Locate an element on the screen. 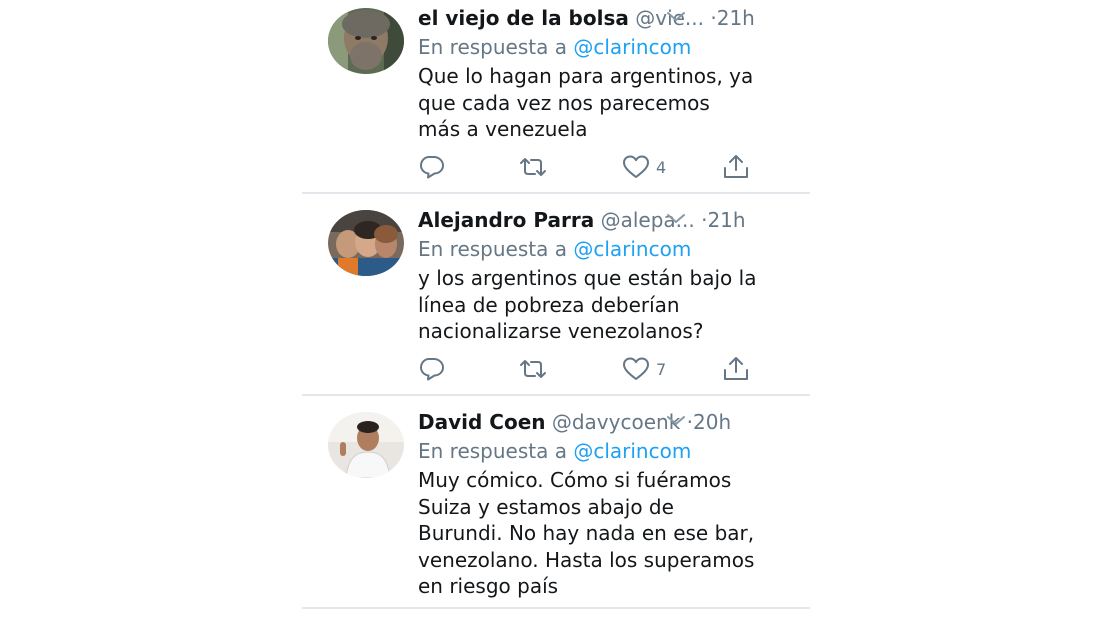 Image resolution: width=1100 pixels, height=618 pixels. author-name: el viejo de la bolsa is located at coordinates (523, 18).